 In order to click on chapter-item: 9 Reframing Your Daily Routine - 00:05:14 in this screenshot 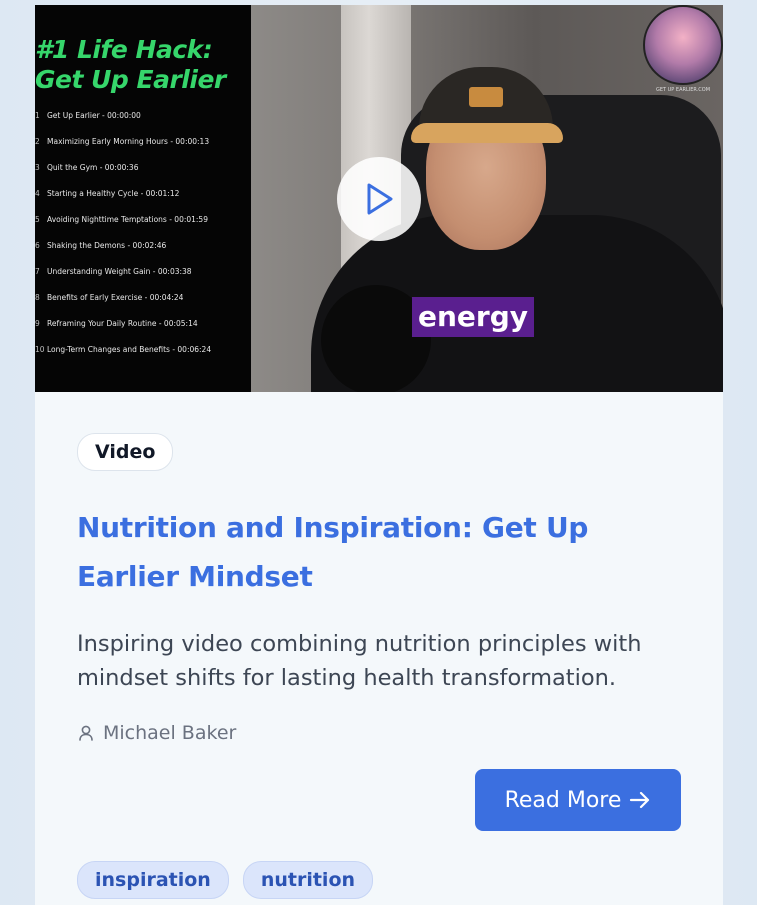, I will do `click(143, 330)`.